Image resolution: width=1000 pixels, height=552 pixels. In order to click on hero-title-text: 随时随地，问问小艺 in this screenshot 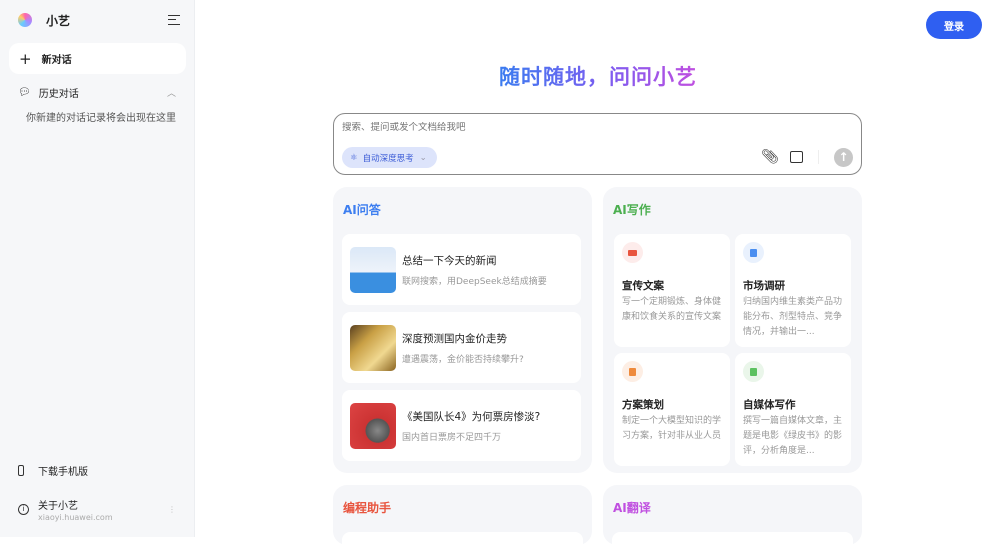, I will do `click(598, 77)`.